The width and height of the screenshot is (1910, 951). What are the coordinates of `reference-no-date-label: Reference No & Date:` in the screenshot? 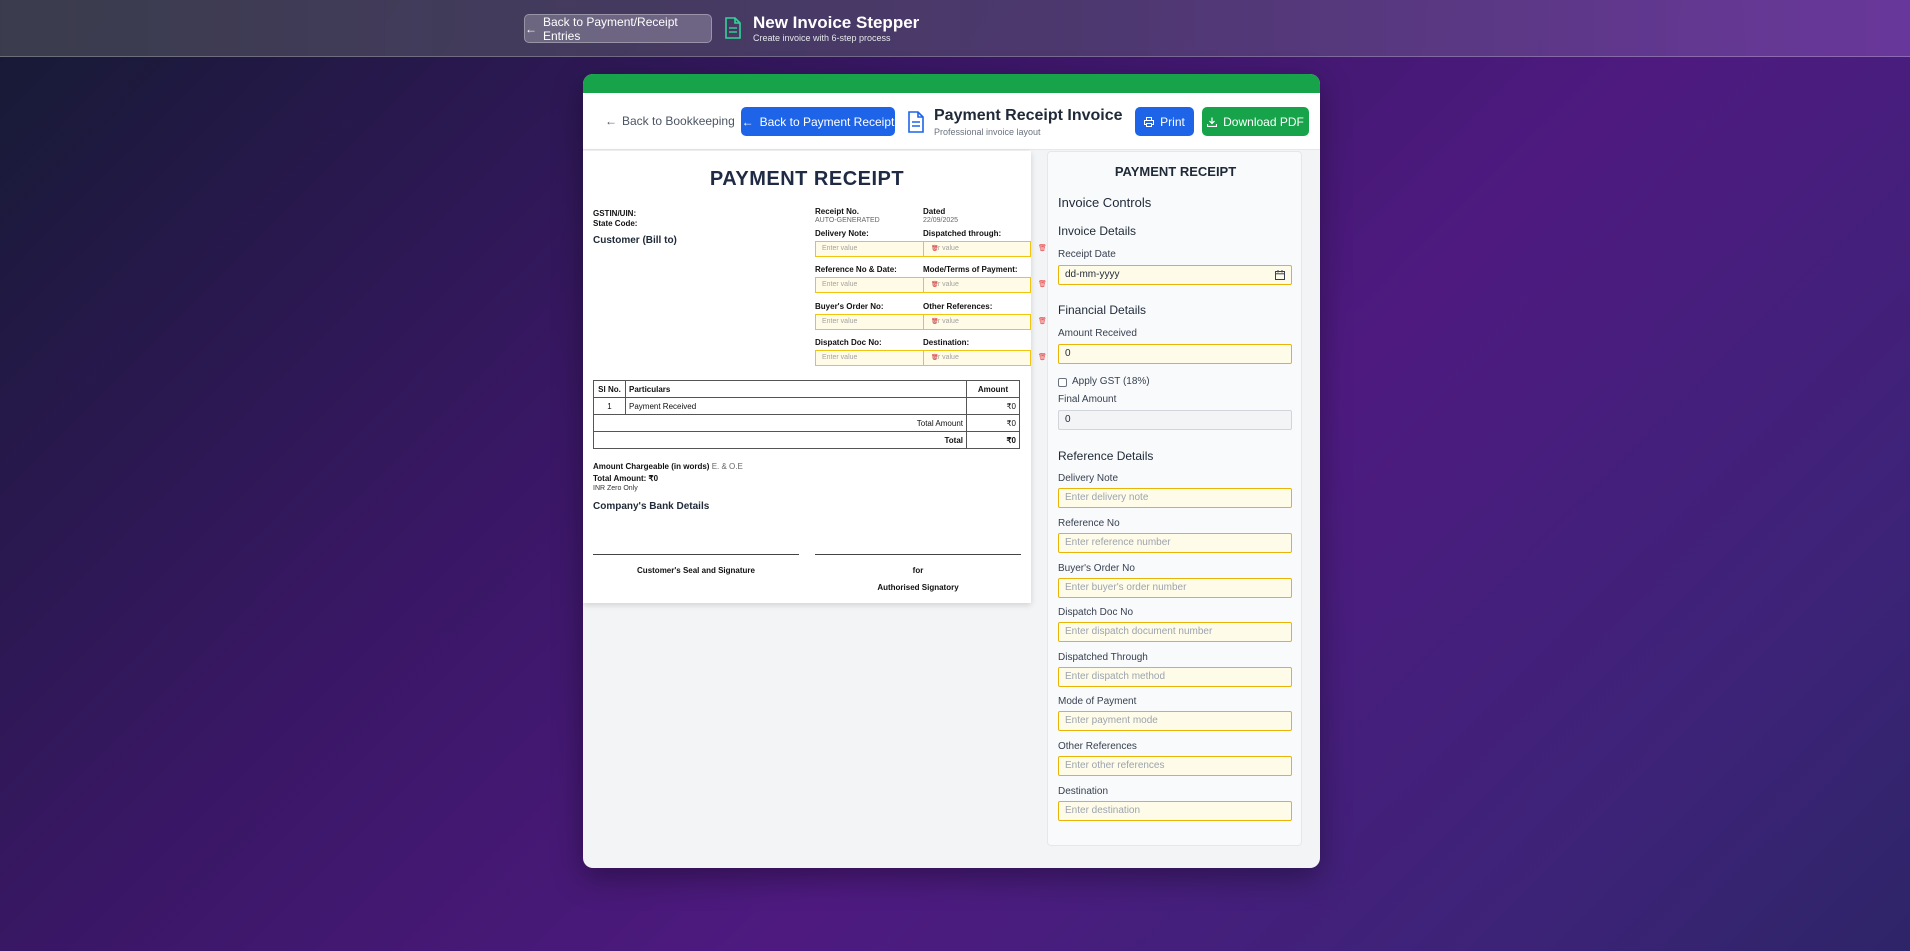 It's located at (856, 269).